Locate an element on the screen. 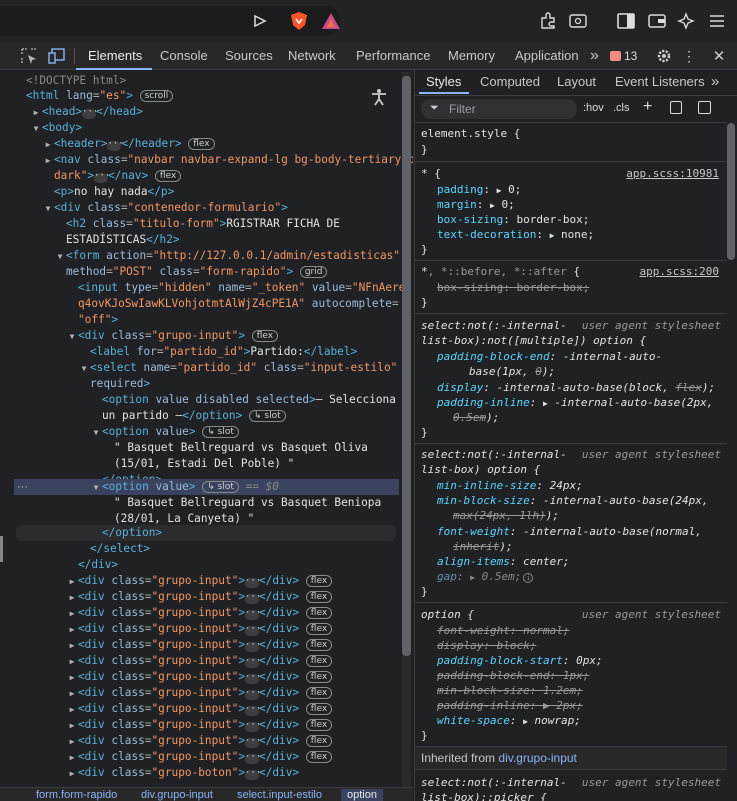  crumb-select: select.input-estilo is located at coordinates (279, 795).